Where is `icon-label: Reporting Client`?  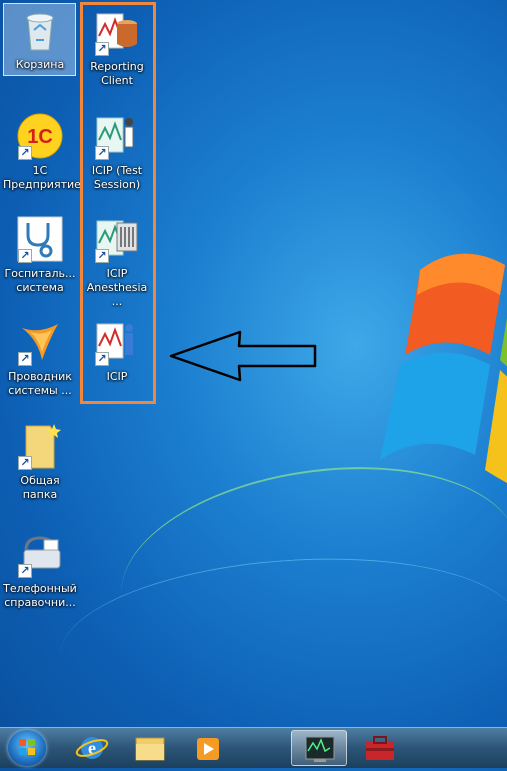
icon-label: Reporting Client is located at coordinates (117, 73).